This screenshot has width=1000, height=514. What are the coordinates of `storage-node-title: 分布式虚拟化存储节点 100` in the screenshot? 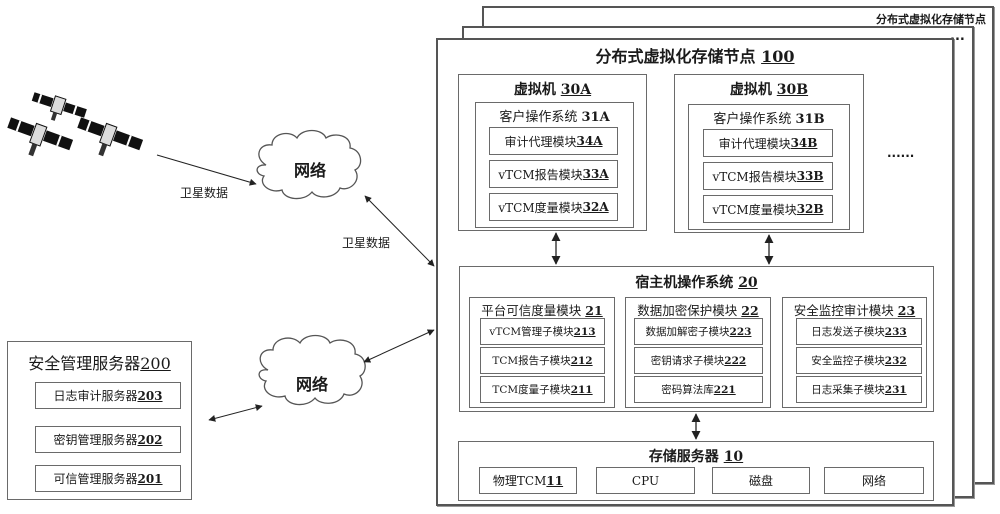 It's located at (695, 55).